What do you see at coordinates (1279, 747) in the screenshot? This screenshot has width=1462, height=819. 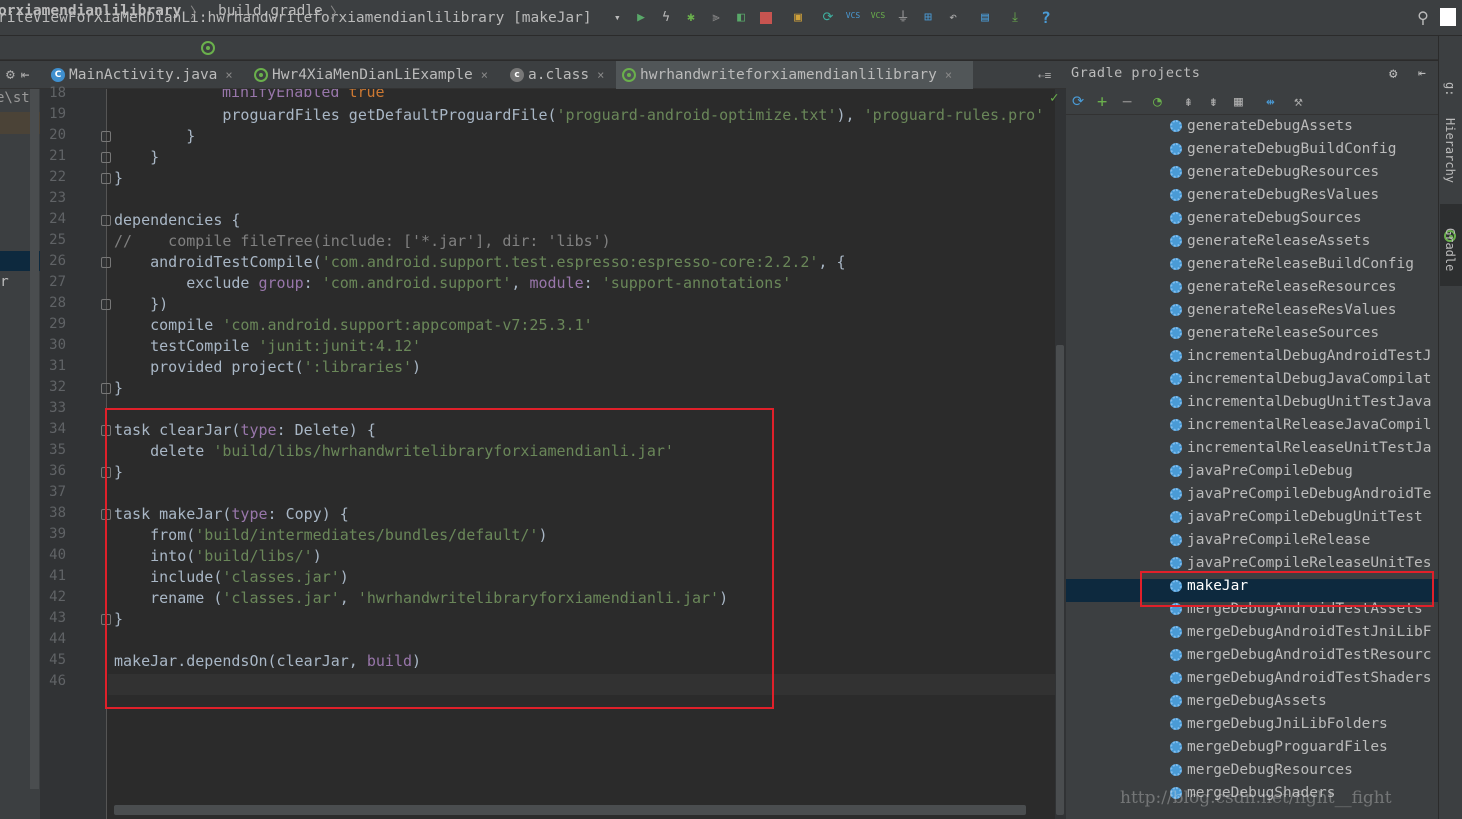 I see `gradle-task-item: mergeDebugProguardFiles` at bounding box center [1279, 747].